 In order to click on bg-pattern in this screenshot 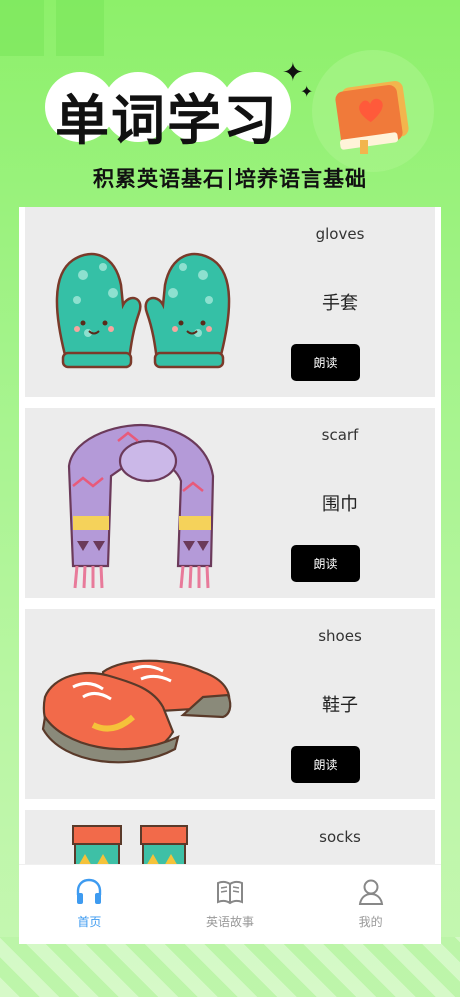, I will do `click(230, 967)`.